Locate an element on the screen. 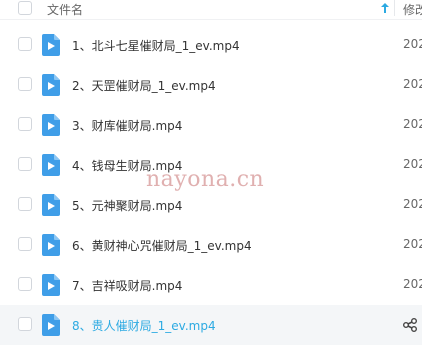 Image resolution: width=422 pixels, height=356 pixels. file-name: 7、吉祥吸财局.mp4 is located at coordinates (127, 285).